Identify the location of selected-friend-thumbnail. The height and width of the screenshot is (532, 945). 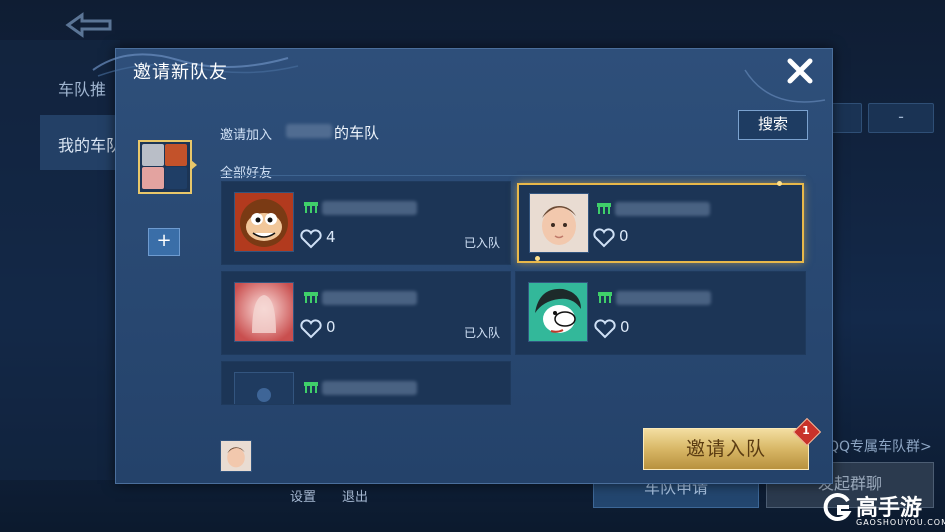
(236, 456).